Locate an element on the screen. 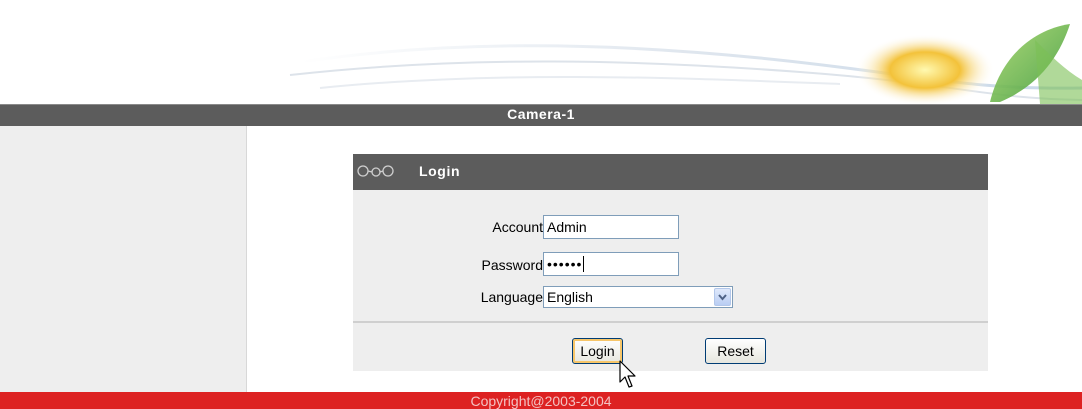  dropdown-arrow-icon is located at coordinates (722, 297).